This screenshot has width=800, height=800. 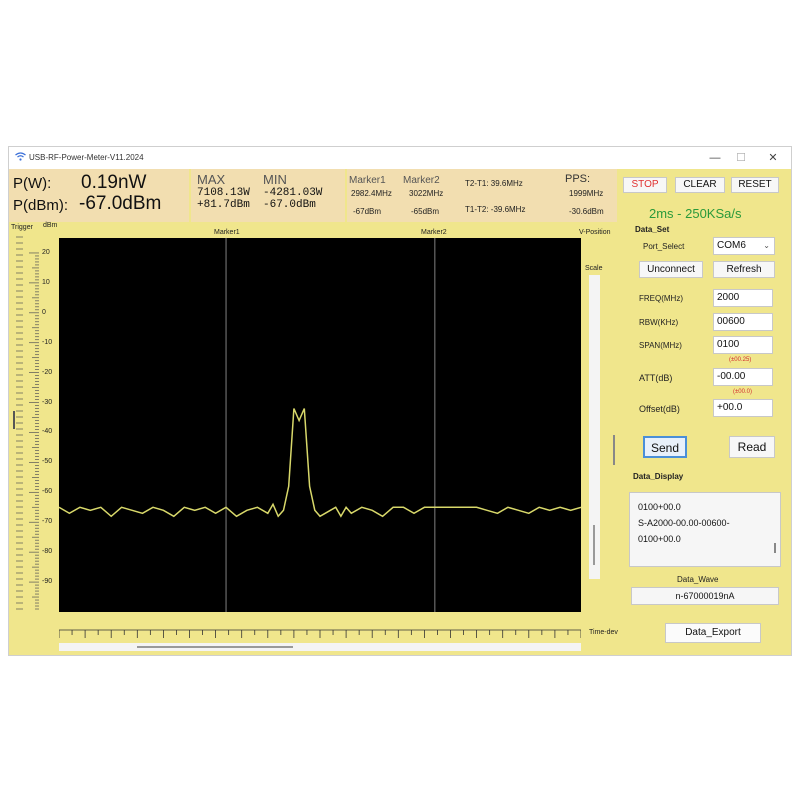 What do you see at coordinates (47, 552) in the screenshot?
I see `y-tick-label: -80` at bounding box center [47, 552].